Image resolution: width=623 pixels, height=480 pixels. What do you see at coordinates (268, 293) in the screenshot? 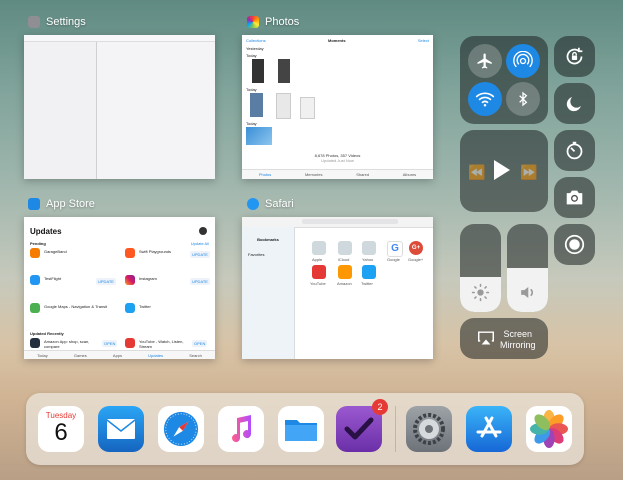
I see `safari-sidebar: Bookmarks Favorites` at bounding box center [268, 293].